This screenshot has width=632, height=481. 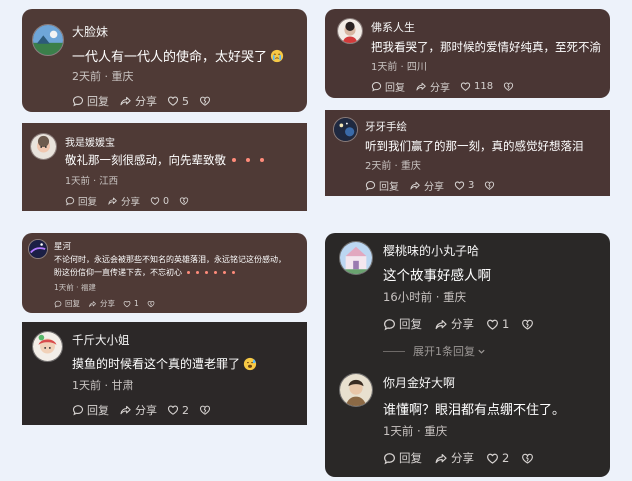 I want to click on sweat-emoji-icon, so click(x=250, y=364).